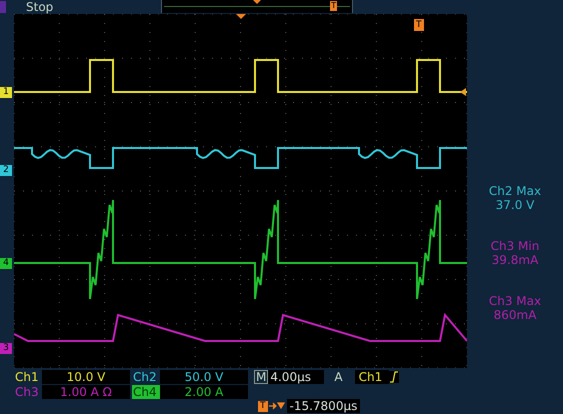 The width and height of the screenshot is (563, 414). I want to click on channel-scale: 10.0 V, so click(86, 377).